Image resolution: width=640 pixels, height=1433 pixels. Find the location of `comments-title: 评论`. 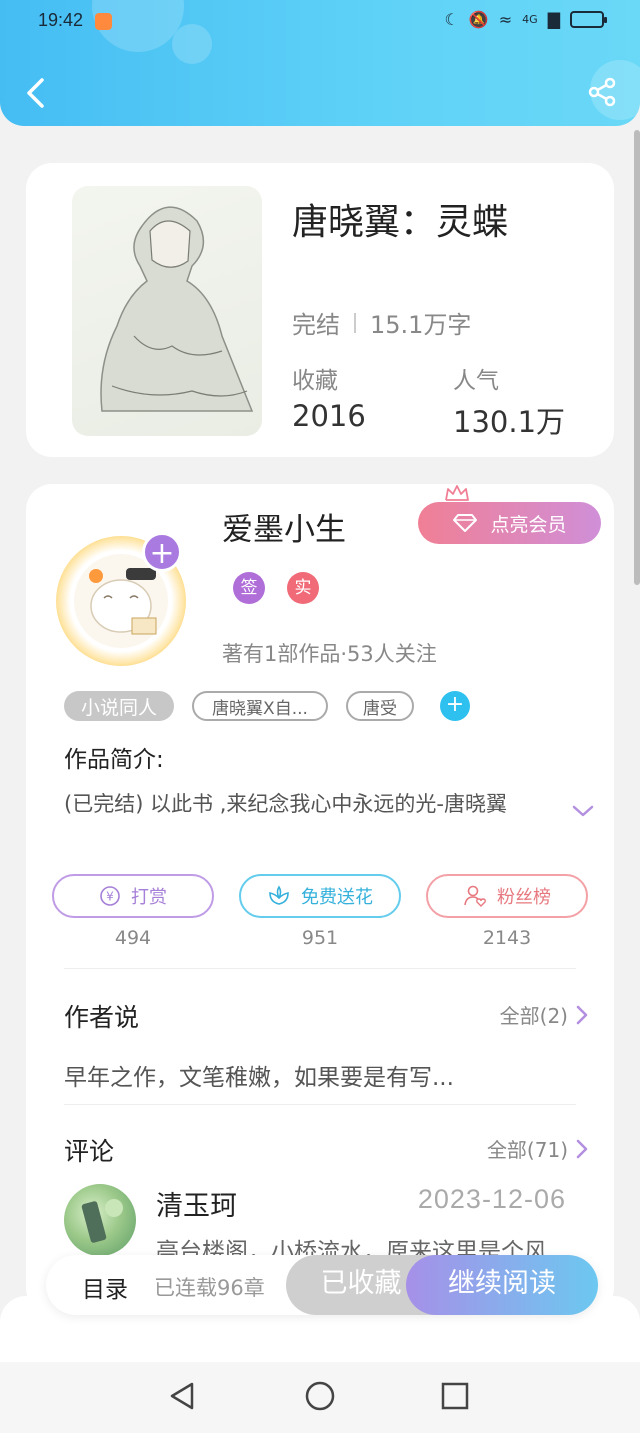

comments-title: 评论 is located at coordinates (89, 1151).